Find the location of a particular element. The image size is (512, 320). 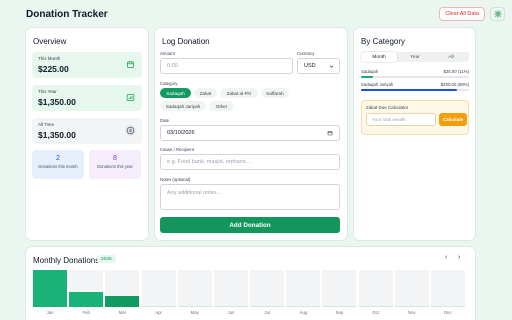

category-track is located at coordinates (415, 77).